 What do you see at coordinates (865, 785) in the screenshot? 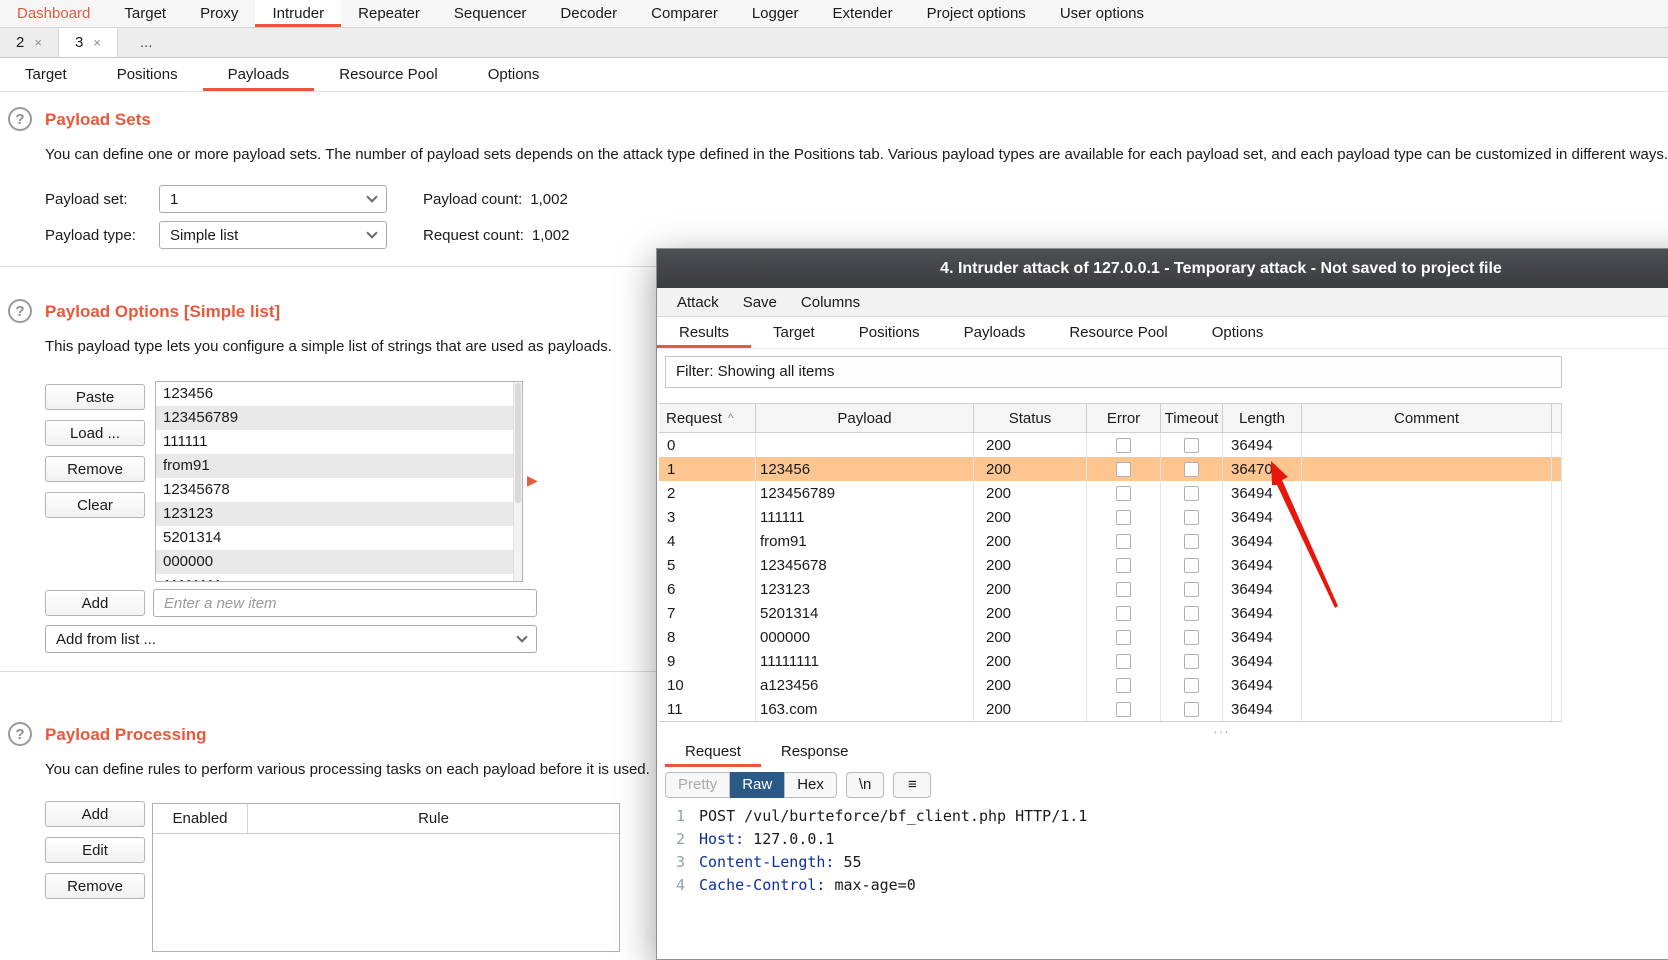
I see `newline-toggle-button: \n` at bounding box center [865, 785].